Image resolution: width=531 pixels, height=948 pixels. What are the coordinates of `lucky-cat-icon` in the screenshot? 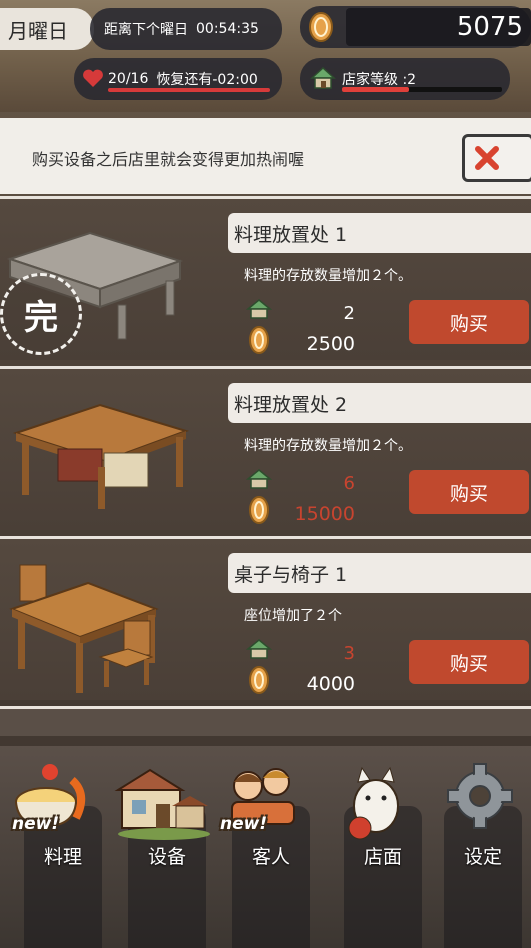 It's located at (373, 803).